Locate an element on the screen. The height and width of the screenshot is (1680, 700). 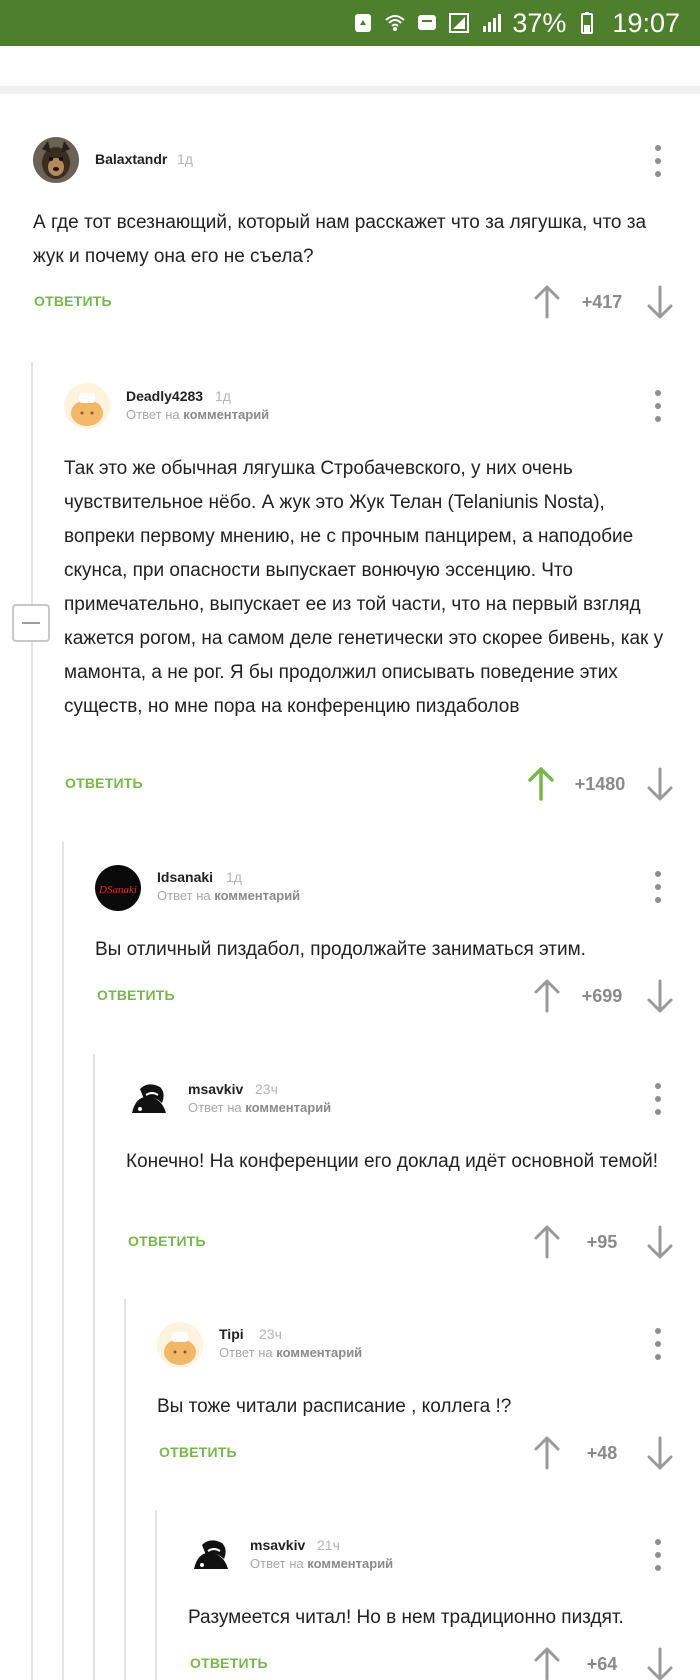
comment-score: +95 is located at coordinates (602, 1242).